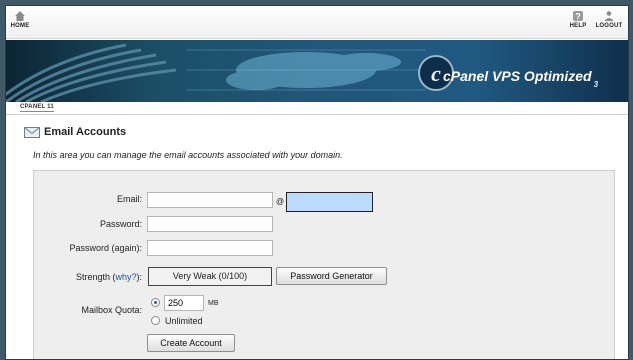 The width and height of the screenshot is (633, 360). Describe the element at coordinates (210, 276) in the screenshot. I see `strength-meter: Very Weak (0/100)` at that location.